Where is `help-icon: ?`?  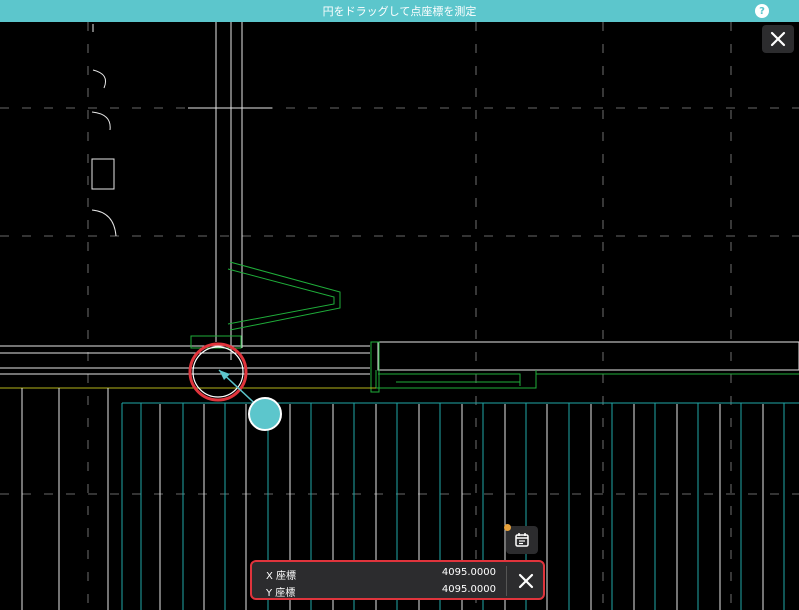
help-icon: ? is located at coordinates (762, 11).